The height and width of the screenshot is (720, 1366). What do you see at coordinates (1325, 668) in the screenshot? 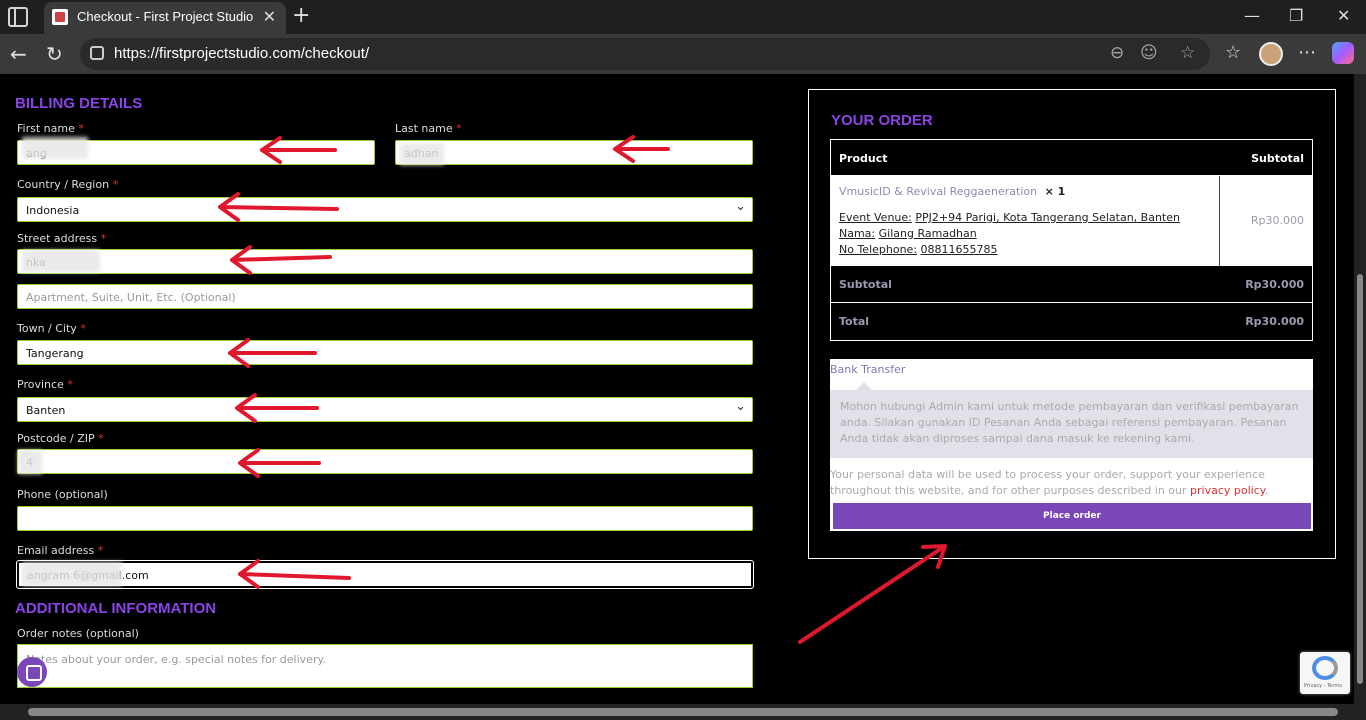
I see `recaptcha-icon` at bounding box center [1325, 668].